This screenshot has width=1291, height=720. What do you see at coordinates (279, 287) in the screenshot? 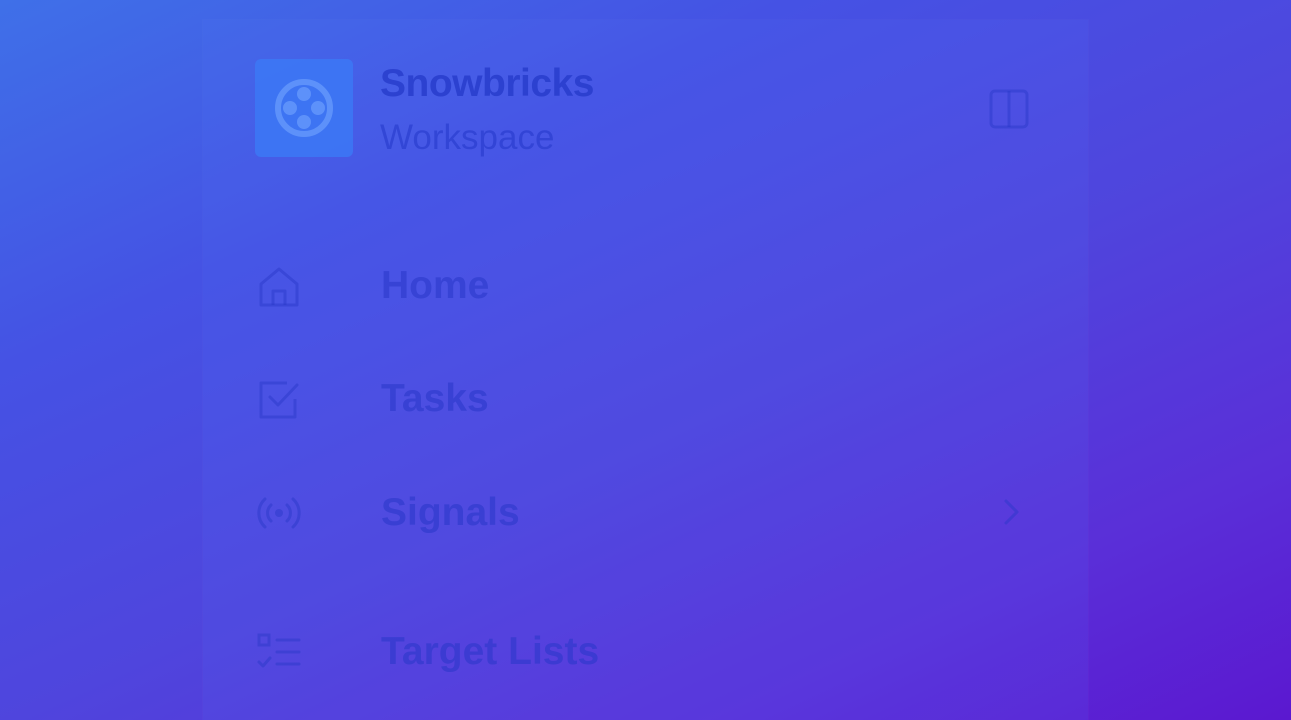
I see `home-icon` at bounding box center [279, 287].